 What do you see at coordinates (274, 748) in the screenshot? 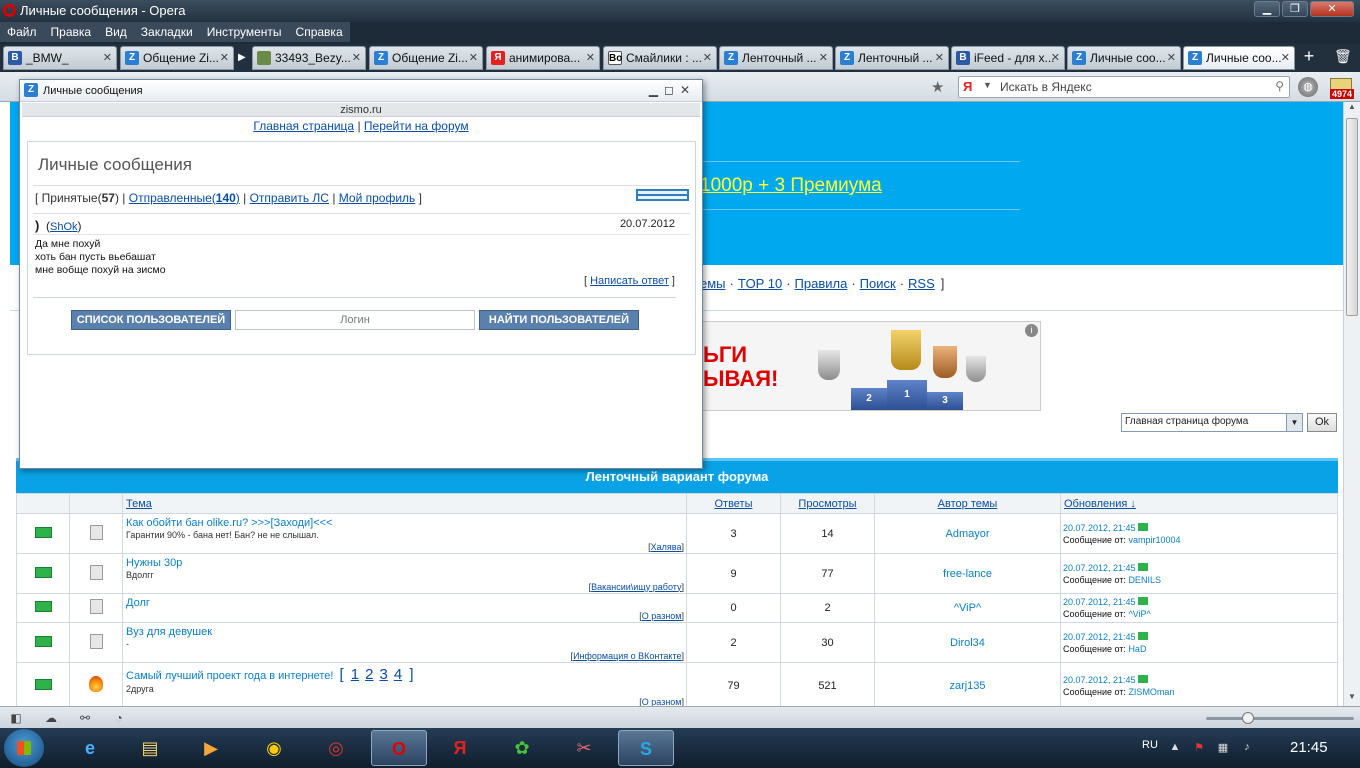
I see `globe-app-icon: ◉` at bounding box center [274, 748].